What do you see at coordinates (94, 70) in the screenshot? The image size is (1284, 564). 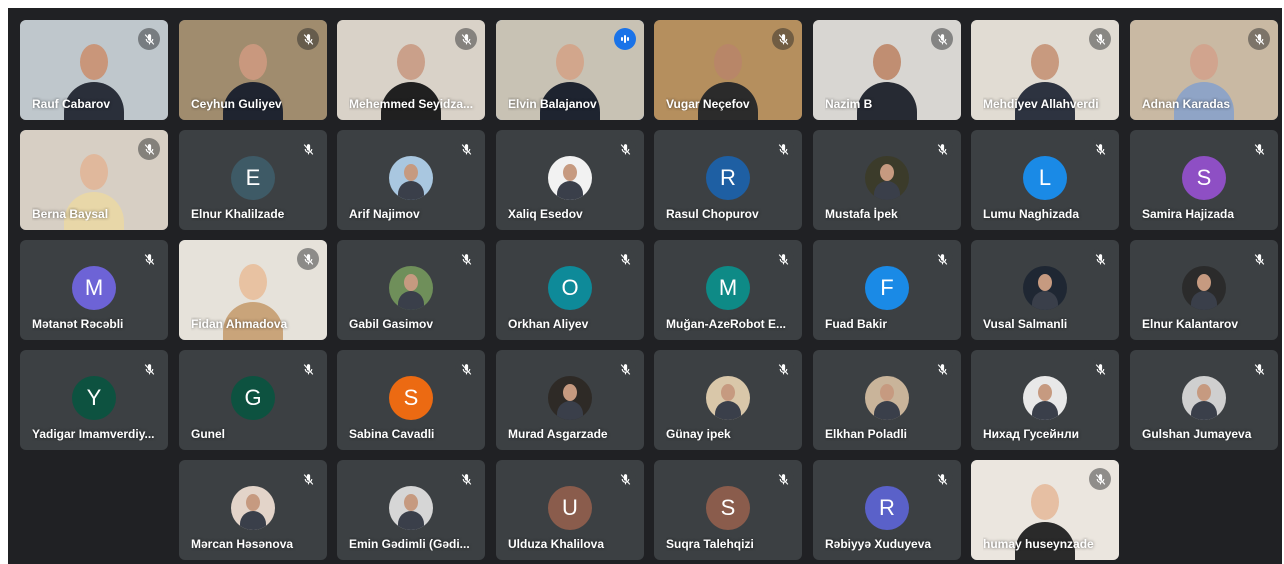 I see `participant-tile: Rauf Cabarov` at bounding box center [94, 70].